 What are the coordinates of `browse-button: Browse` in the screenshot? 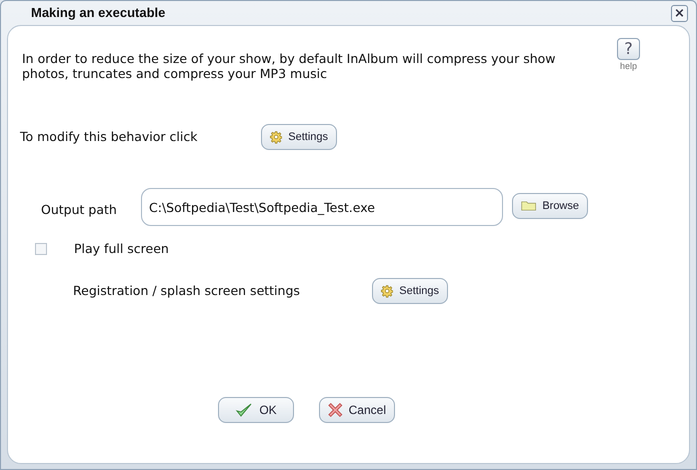 It's located at (550, 206).